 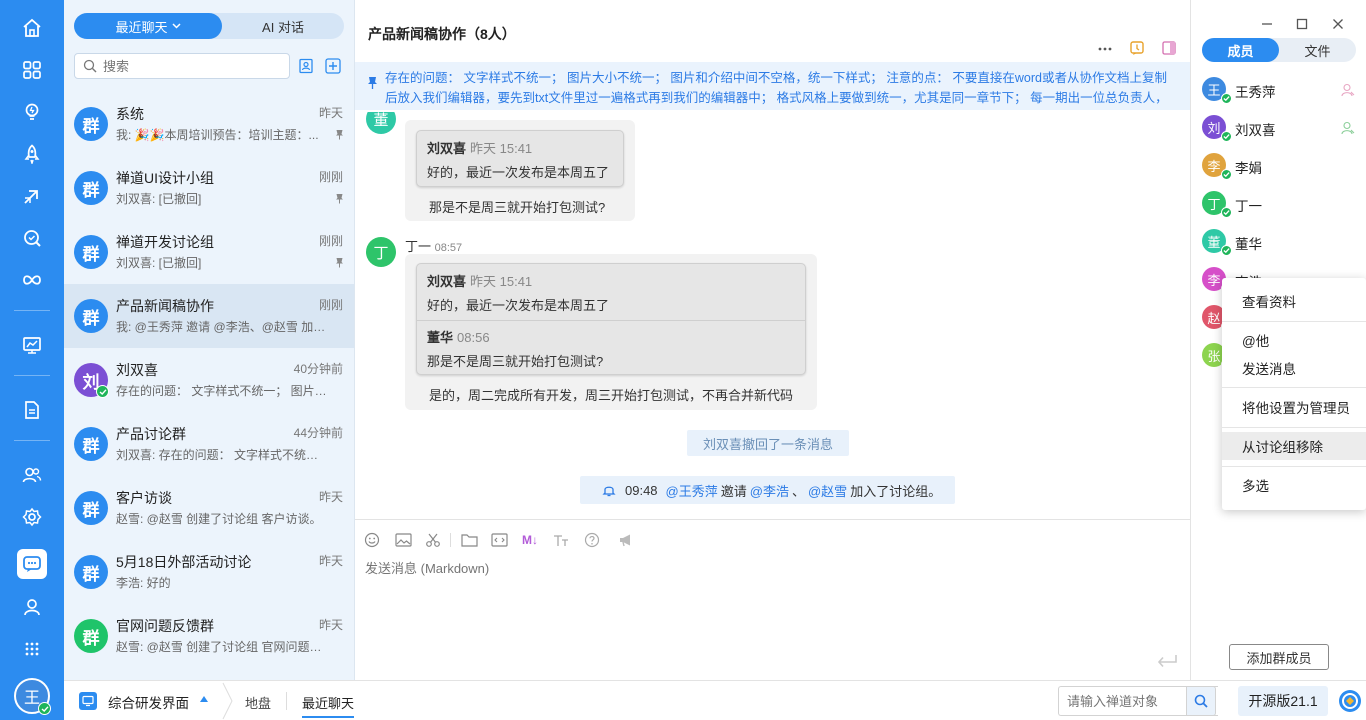 I want to click on close-icon, so click(x=1338, y=24).